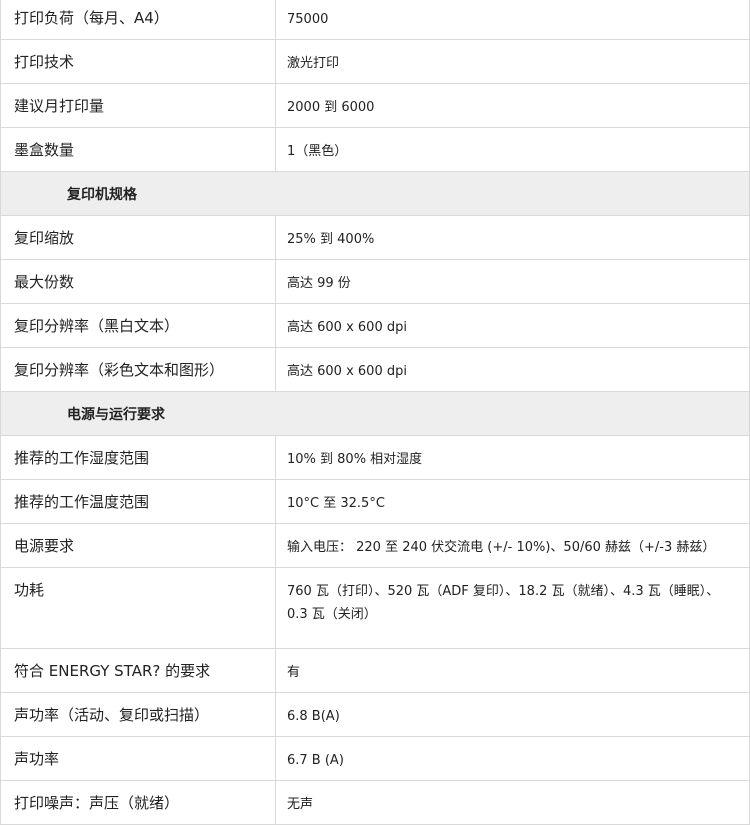 The width and height of the screenshot is (750, 825). What do you see at coordinates (138, 105) in the screenshot?
I see `row-label: 建议月打印量` at bounding box center [138, 105].